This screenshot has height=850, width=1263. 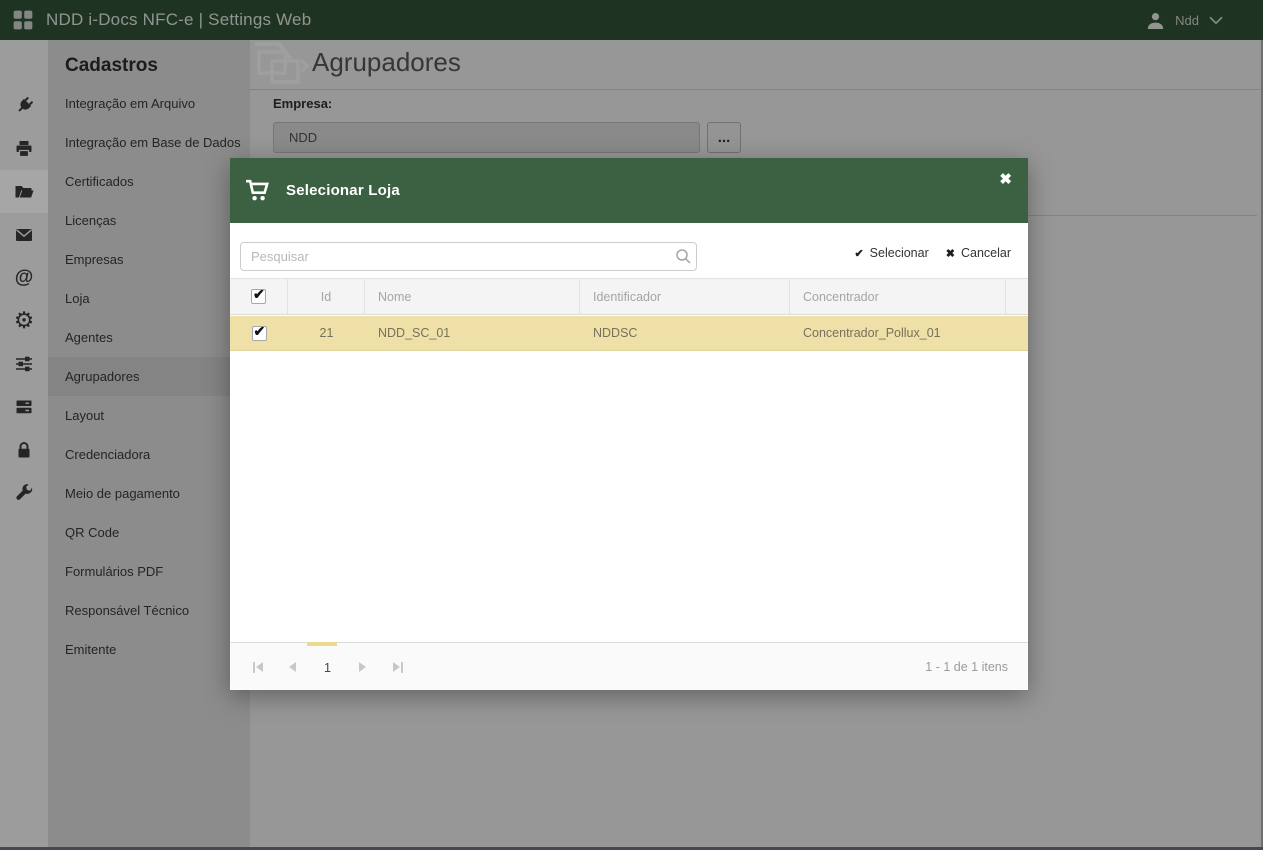 I want to click on cancel-button-label: Cancelar, so click(x=985, y=253).